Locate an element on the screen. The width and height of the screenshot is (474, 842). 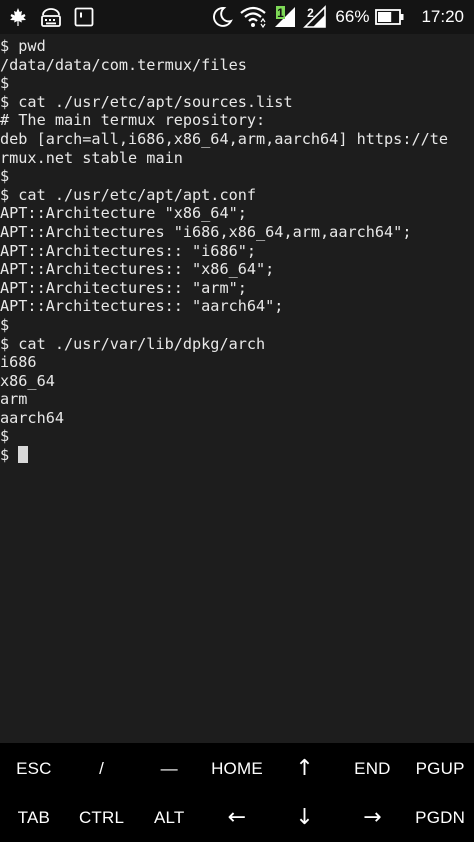
terminal-line: APT::Architectures:: "aarch64"; is located at coordinates (142, 306).